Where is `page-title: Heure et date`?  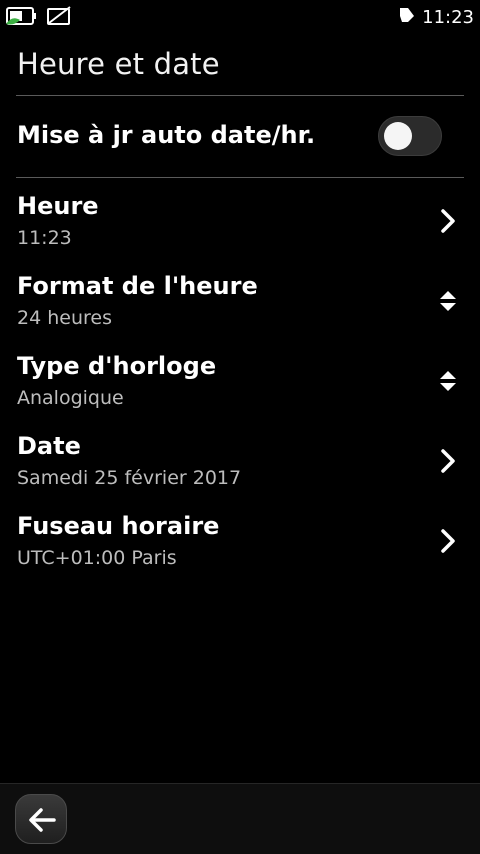 page-title: Heure et date is located at coordinates (118, 64).